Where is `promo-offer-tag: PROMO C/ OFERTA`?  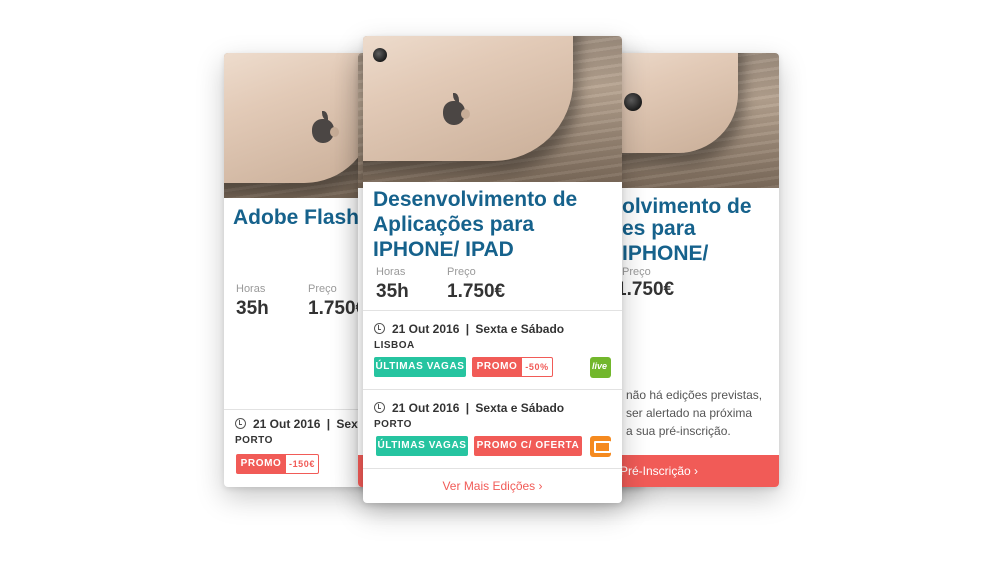
promo-offer-tag: PROMO C/ OFERTA is located at coordinates (528, 446).